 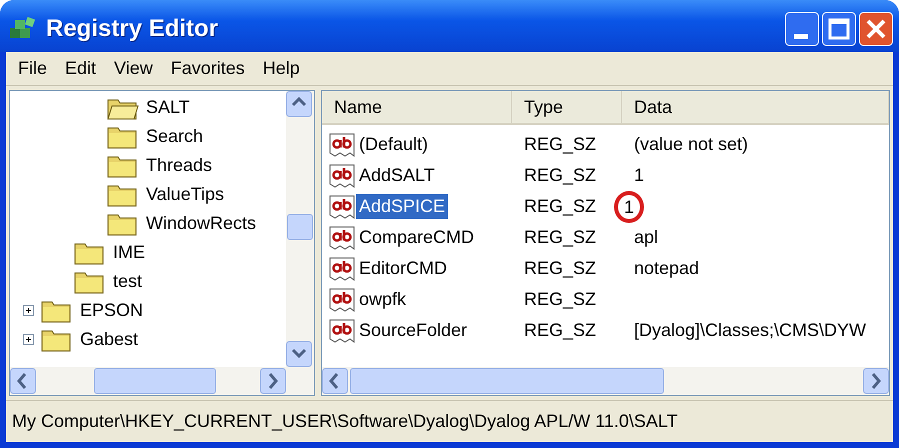 What do you see at coordinates (394, 144) in the screenshot?
I see `value-name: (Default)` at bounding box center [394, 144].